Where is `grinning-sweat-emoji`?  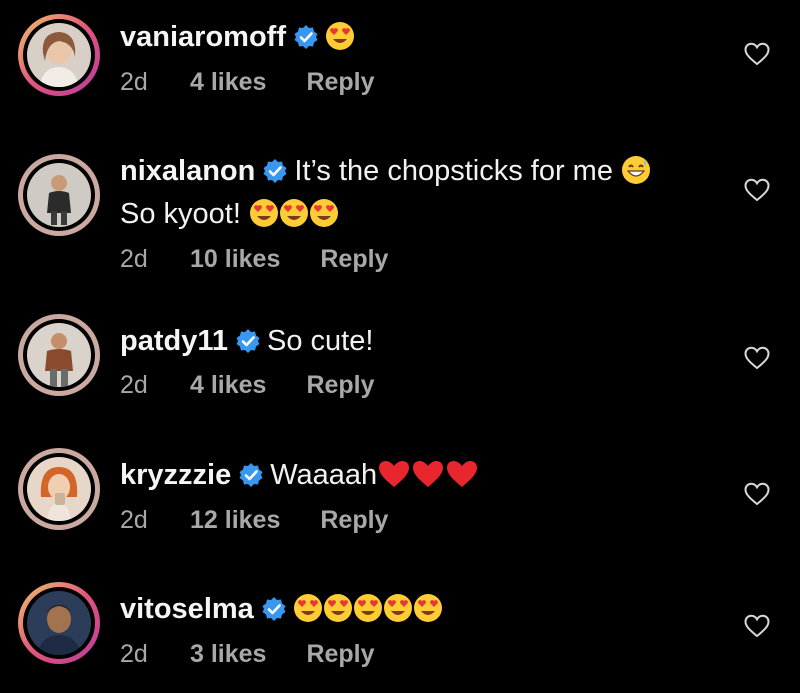 grinning-sweat-emoji is located at coordinates (636, 175).